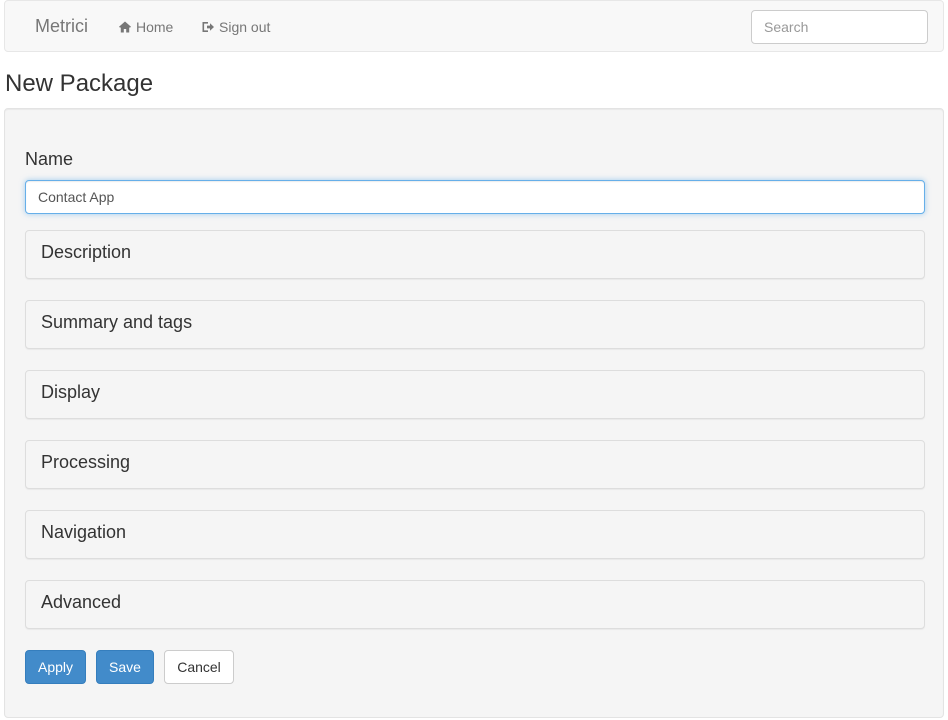  What do you see at coordinates (474, 26) in the screenshot?
I see `top-navbar: Metrici Home Sign out` at bounding box center [474, 26].